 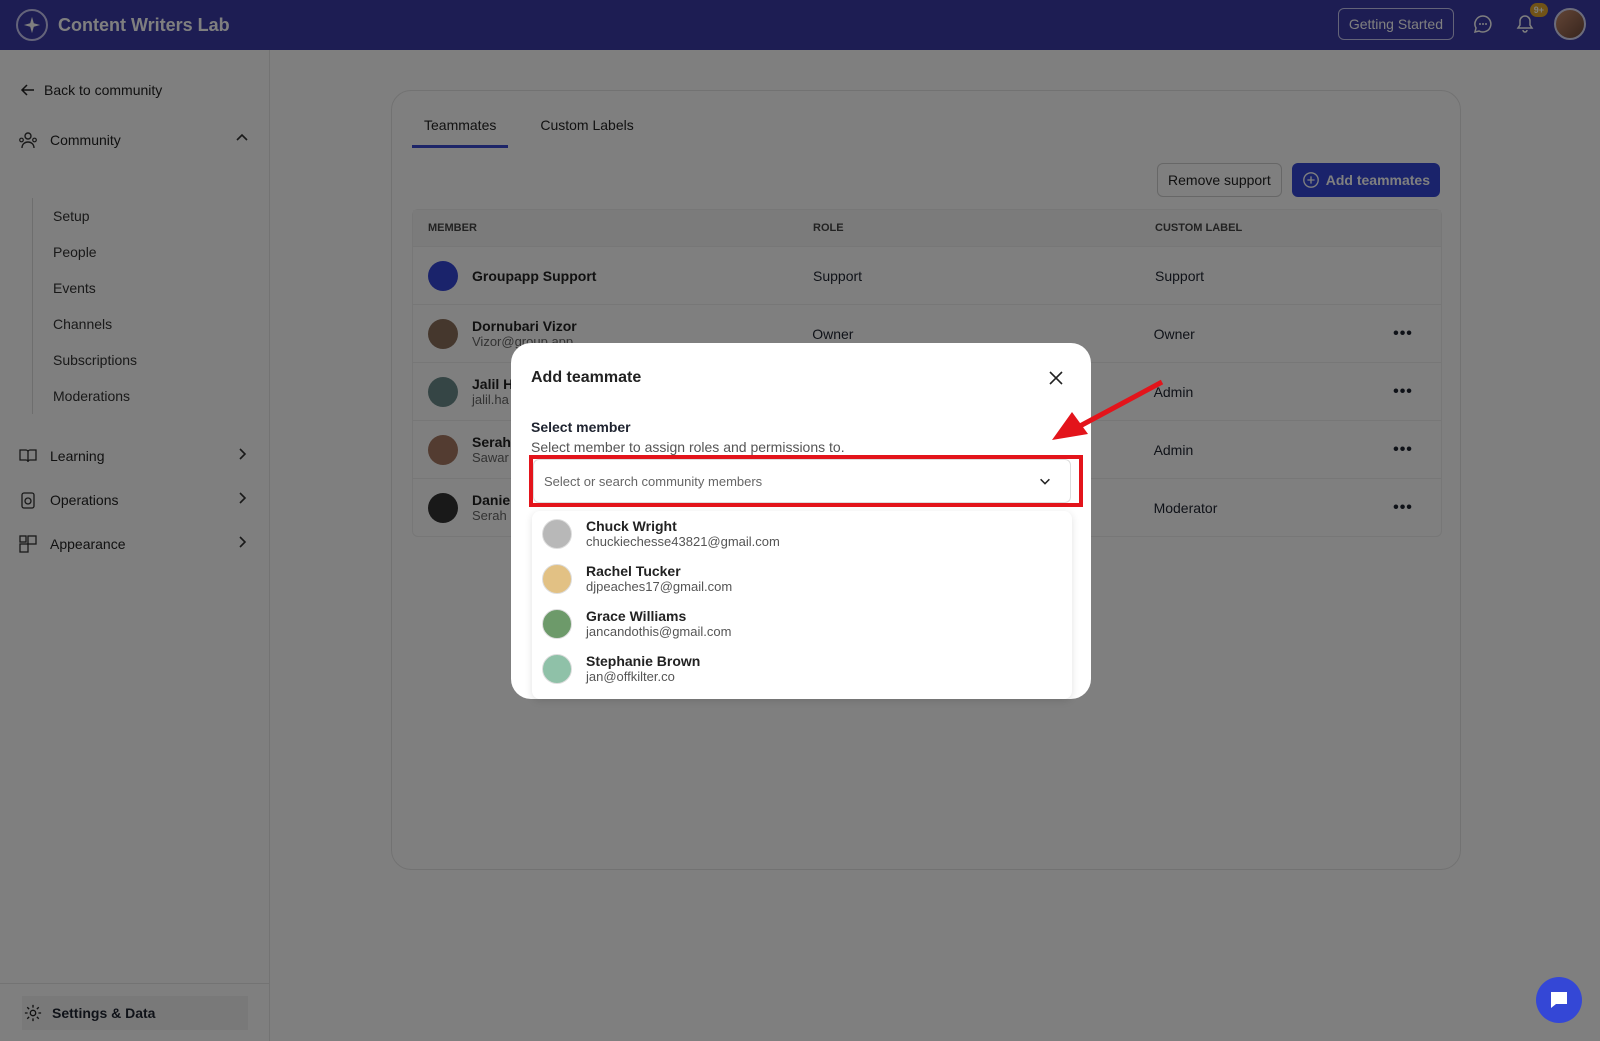 I want to click on option-name: Rachel Tucker, so click(x=633, y=571).